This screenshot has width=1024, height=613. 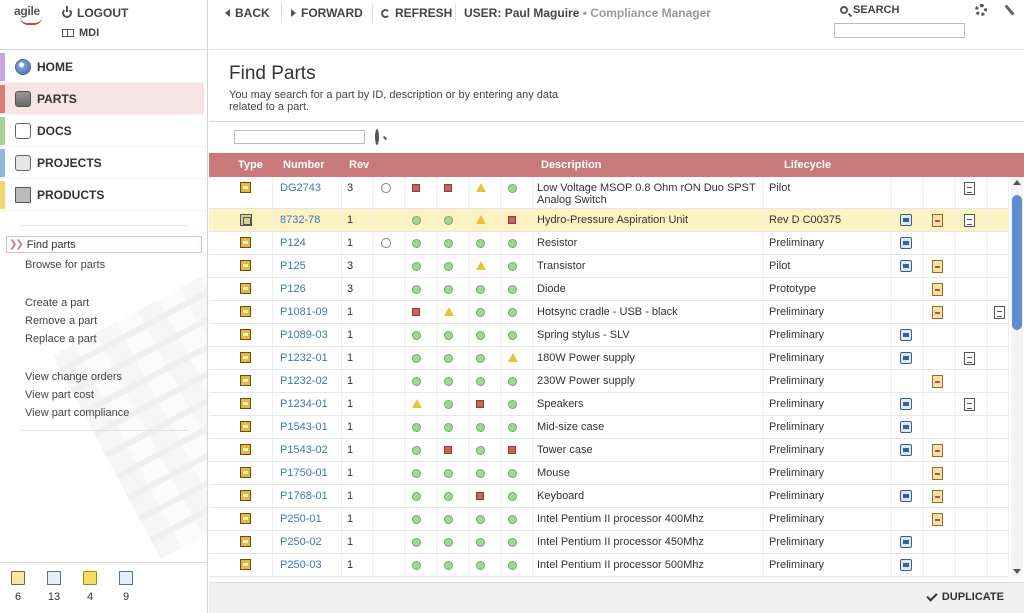 I want to click on remove-part-link: Remove a part, so click(x=103, y=321).